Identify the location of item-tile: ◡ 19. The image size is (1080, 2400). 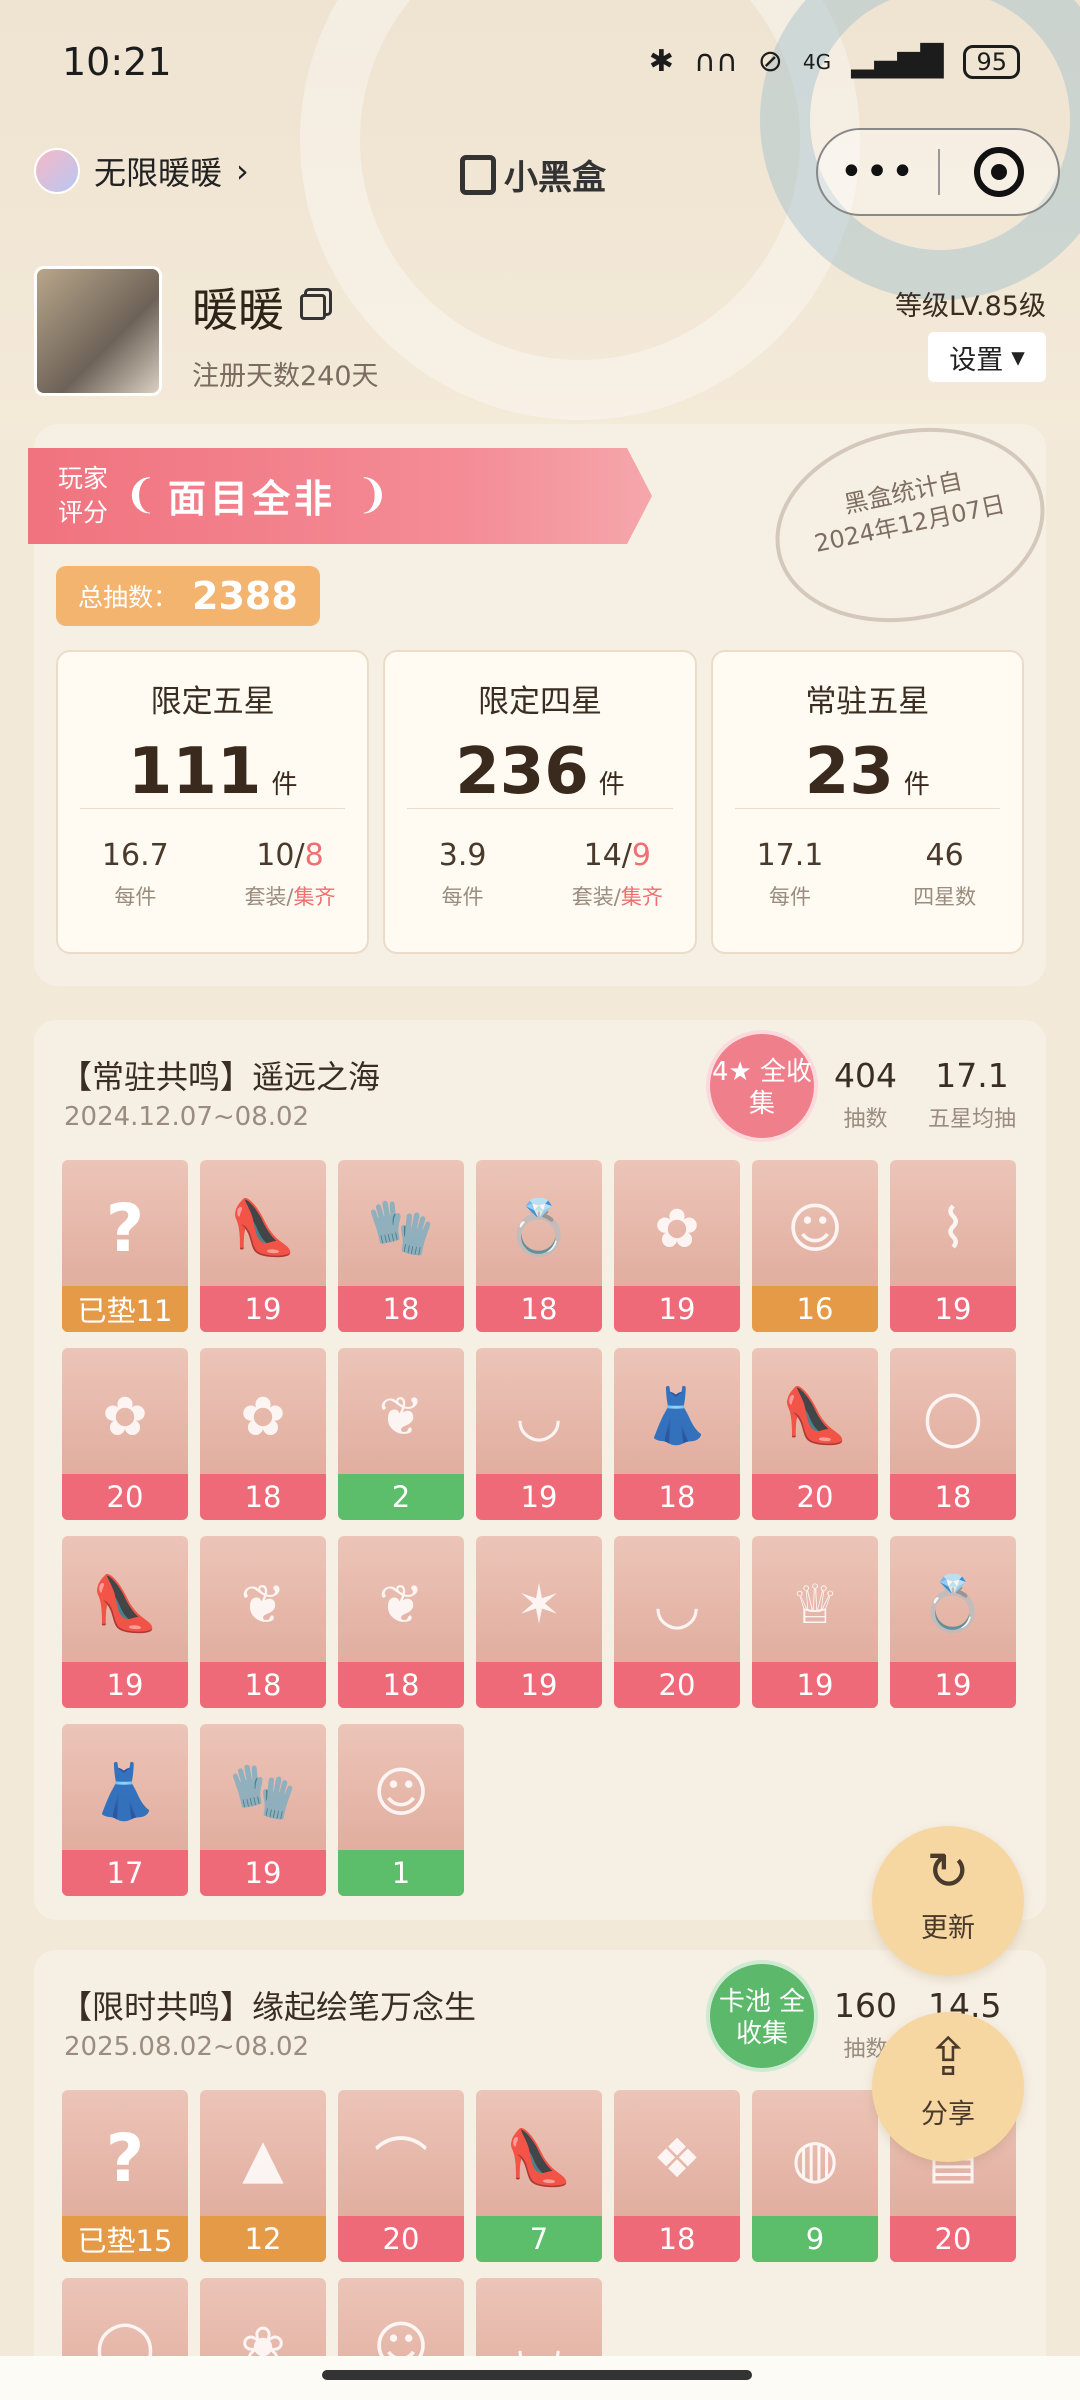
(539, 1434).